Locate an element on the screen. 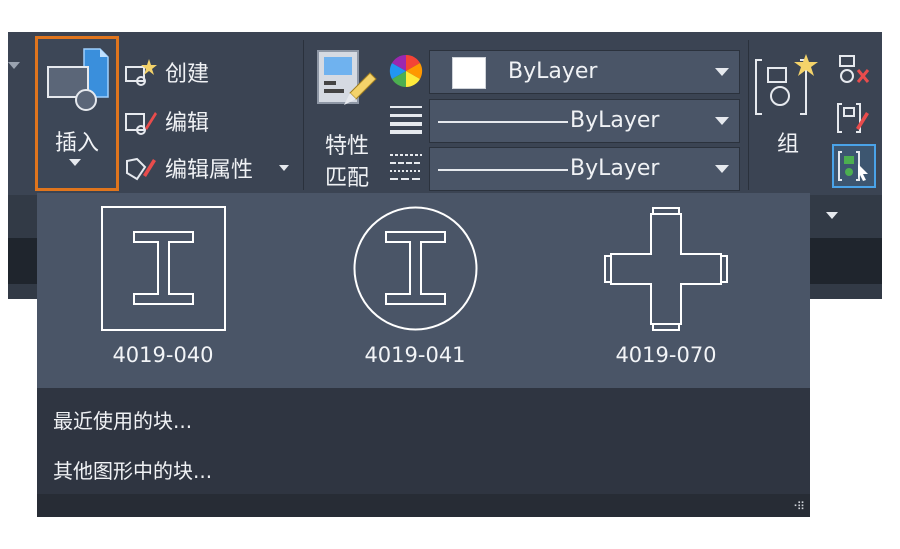  block-name: 4019-040 is located at coordinates (163, 355).